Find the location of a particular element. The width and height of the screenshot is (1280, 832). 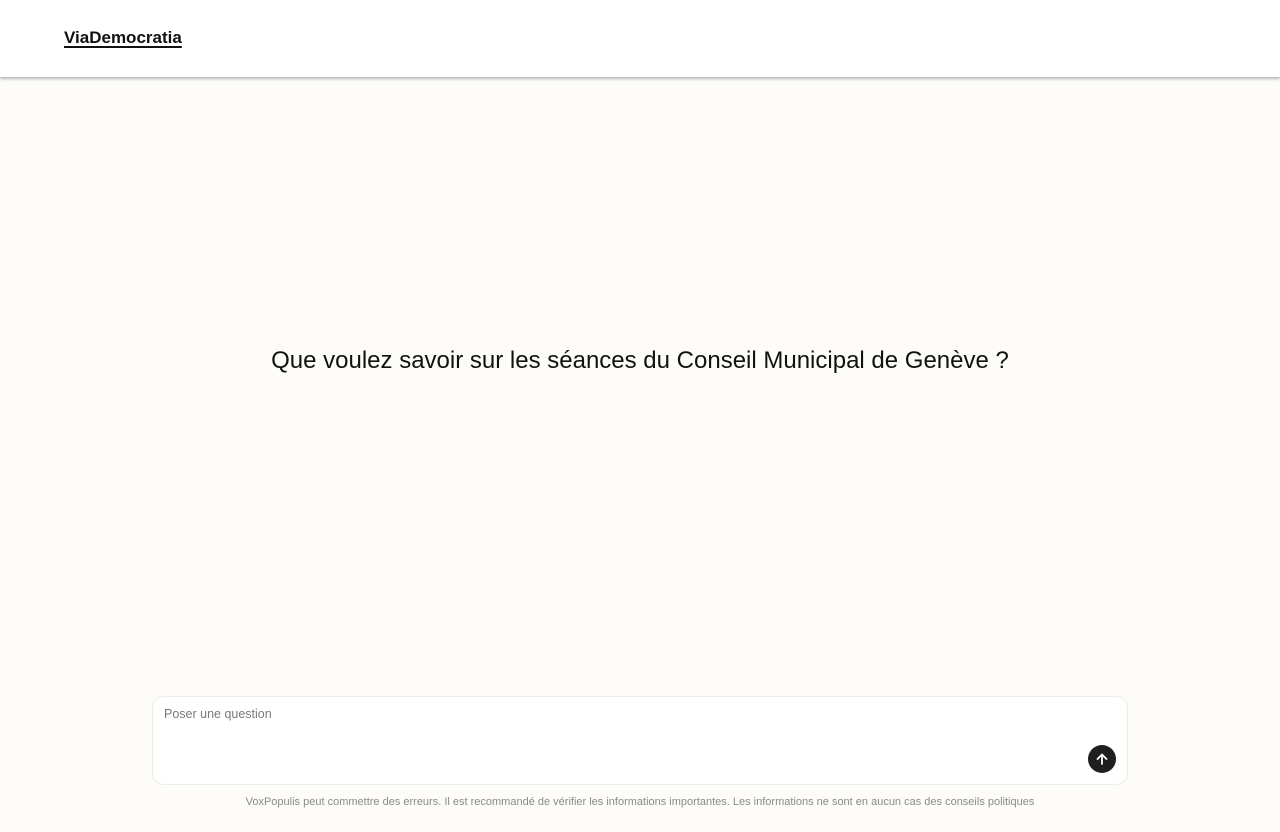

logo-link: ViaDemocratia is located at coordinates (123, 38).